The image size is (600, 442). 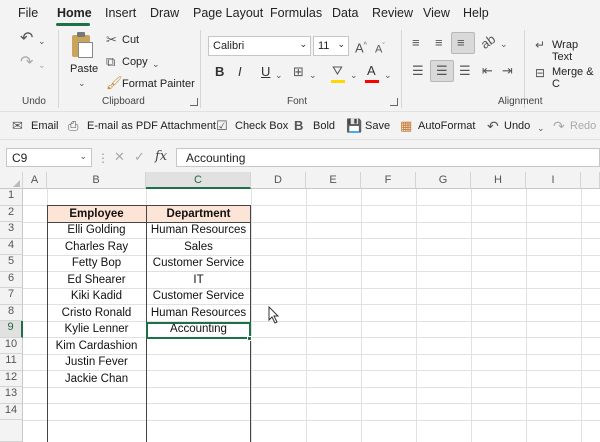 I want to click on employee-cell: Justin Fever, so click(x=96, y=362).